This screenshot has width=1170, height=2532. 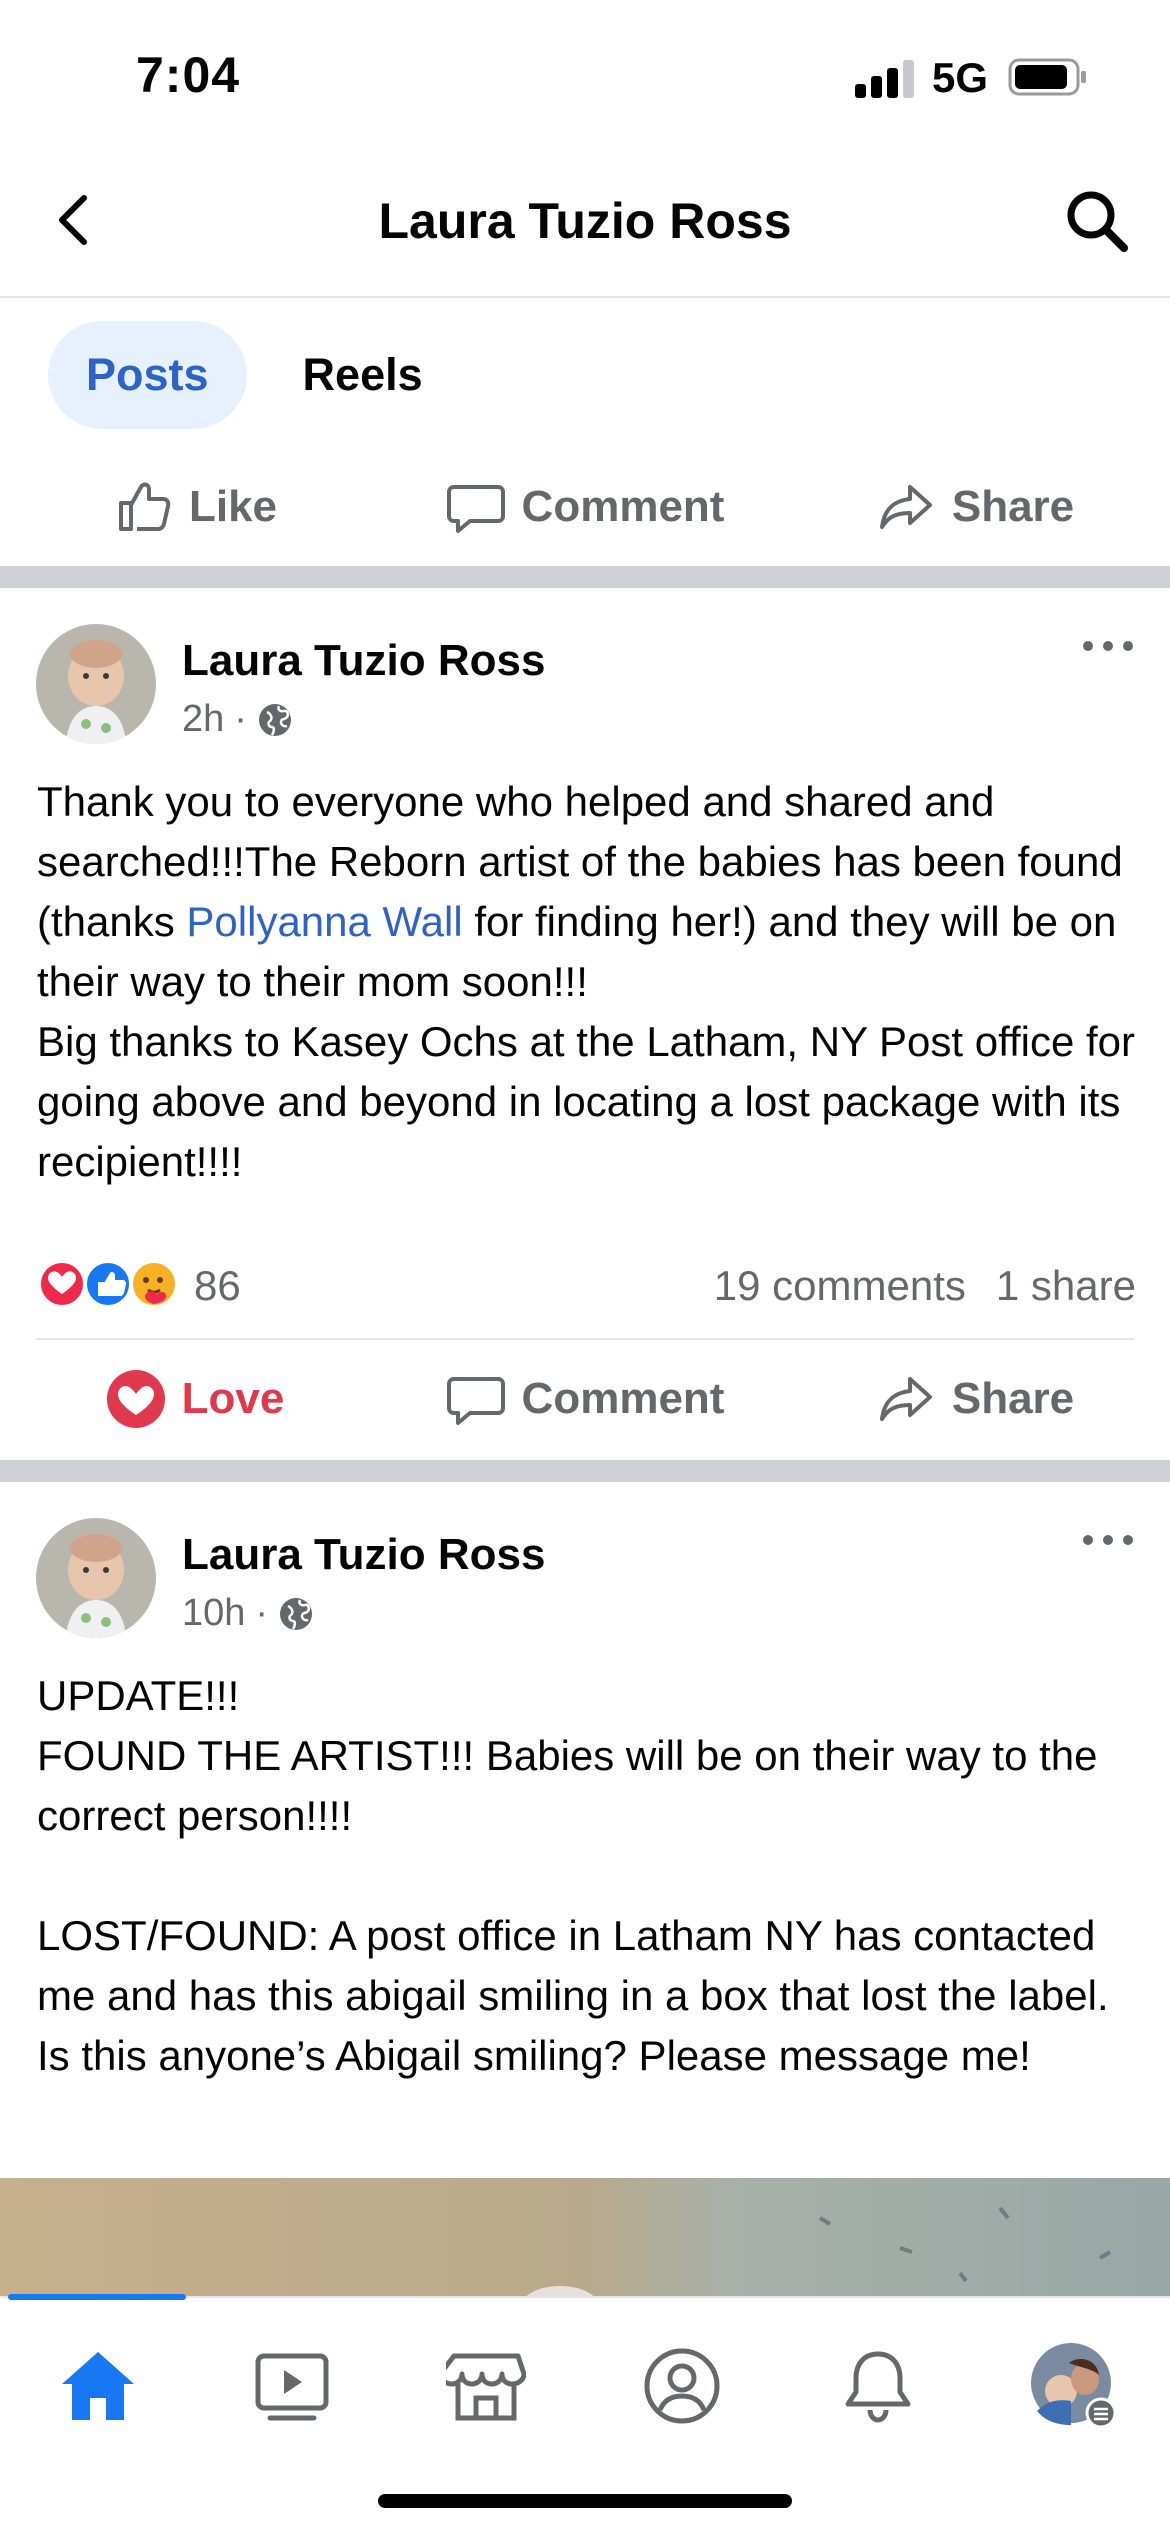 What do you see at coordinates (585, 2501) in the screenshot?
I see `home-indicator` at bounding box center [585, 2501].